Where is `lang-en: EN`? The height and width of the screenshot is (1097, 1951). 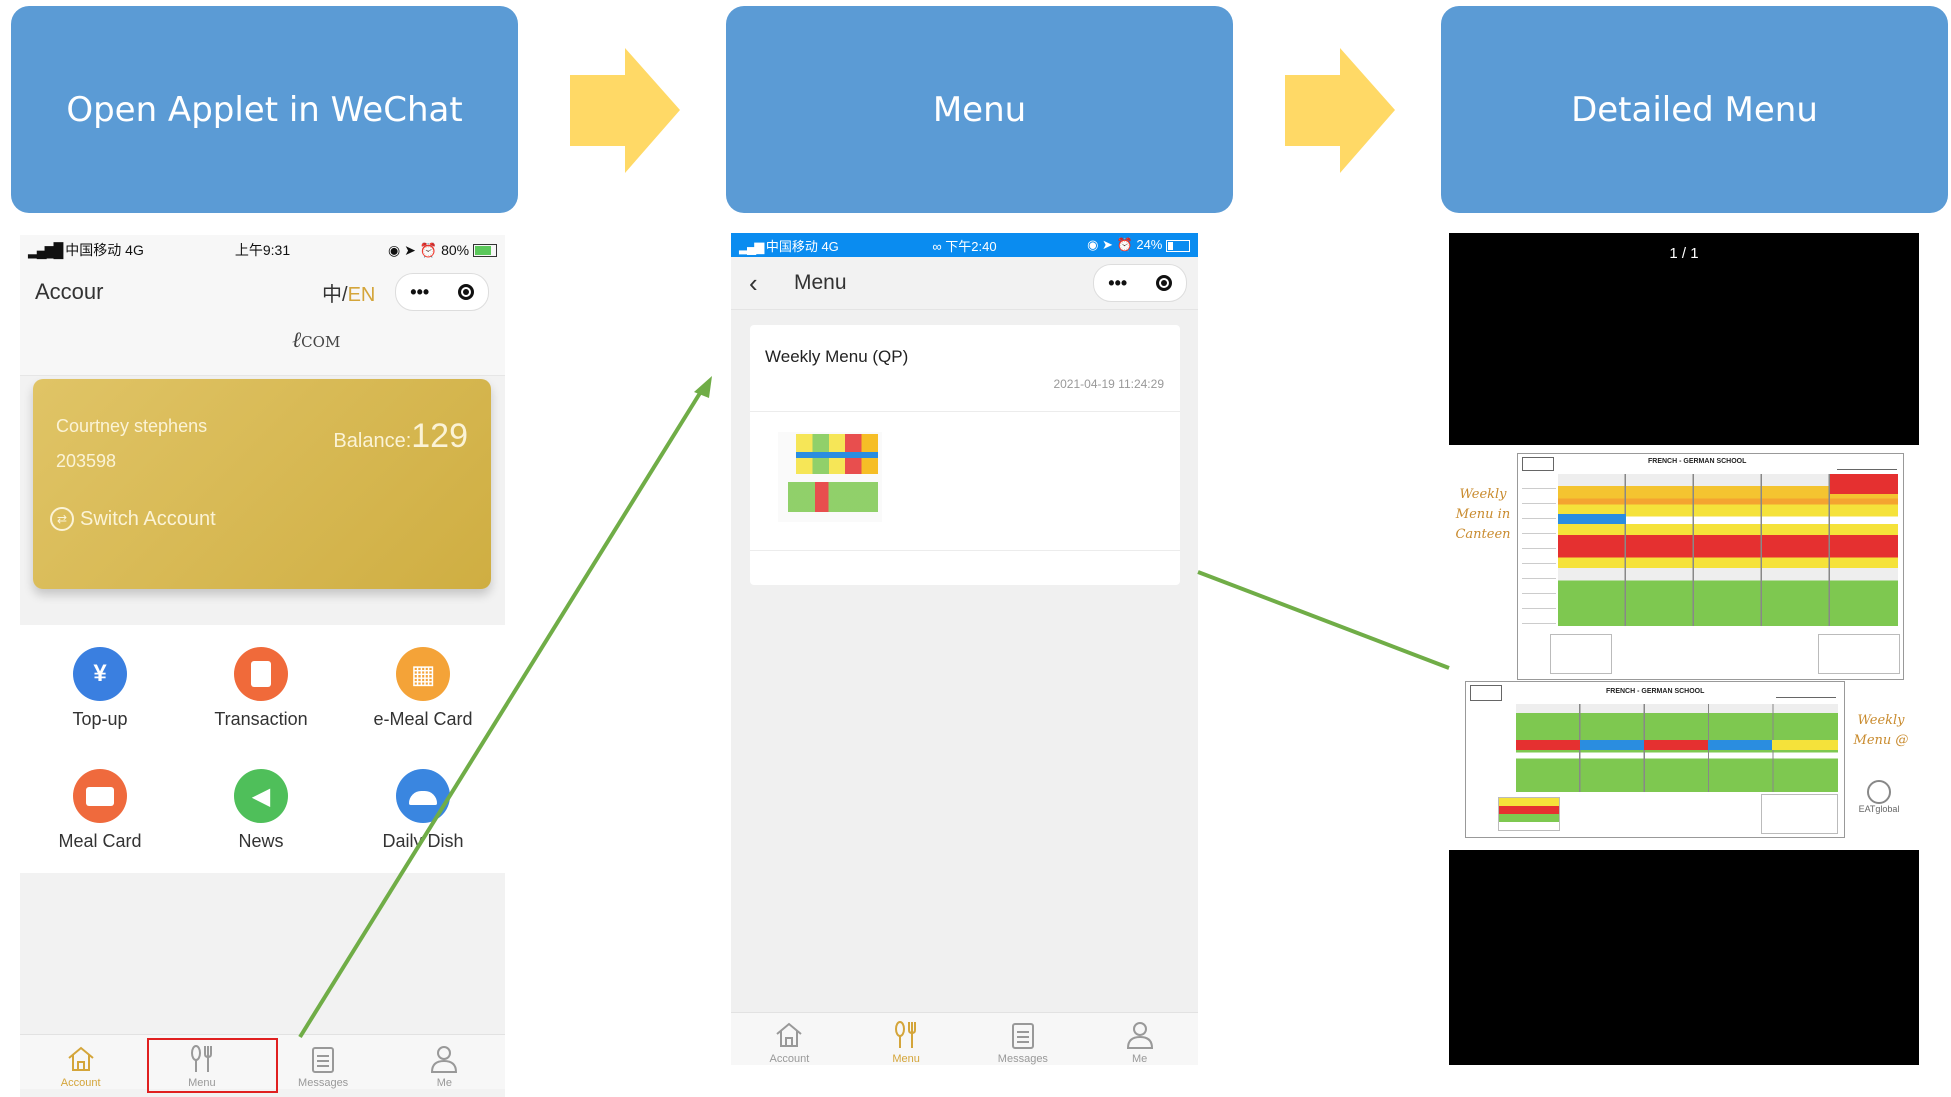
lang-en: EN is located at coordinates (361, 294).